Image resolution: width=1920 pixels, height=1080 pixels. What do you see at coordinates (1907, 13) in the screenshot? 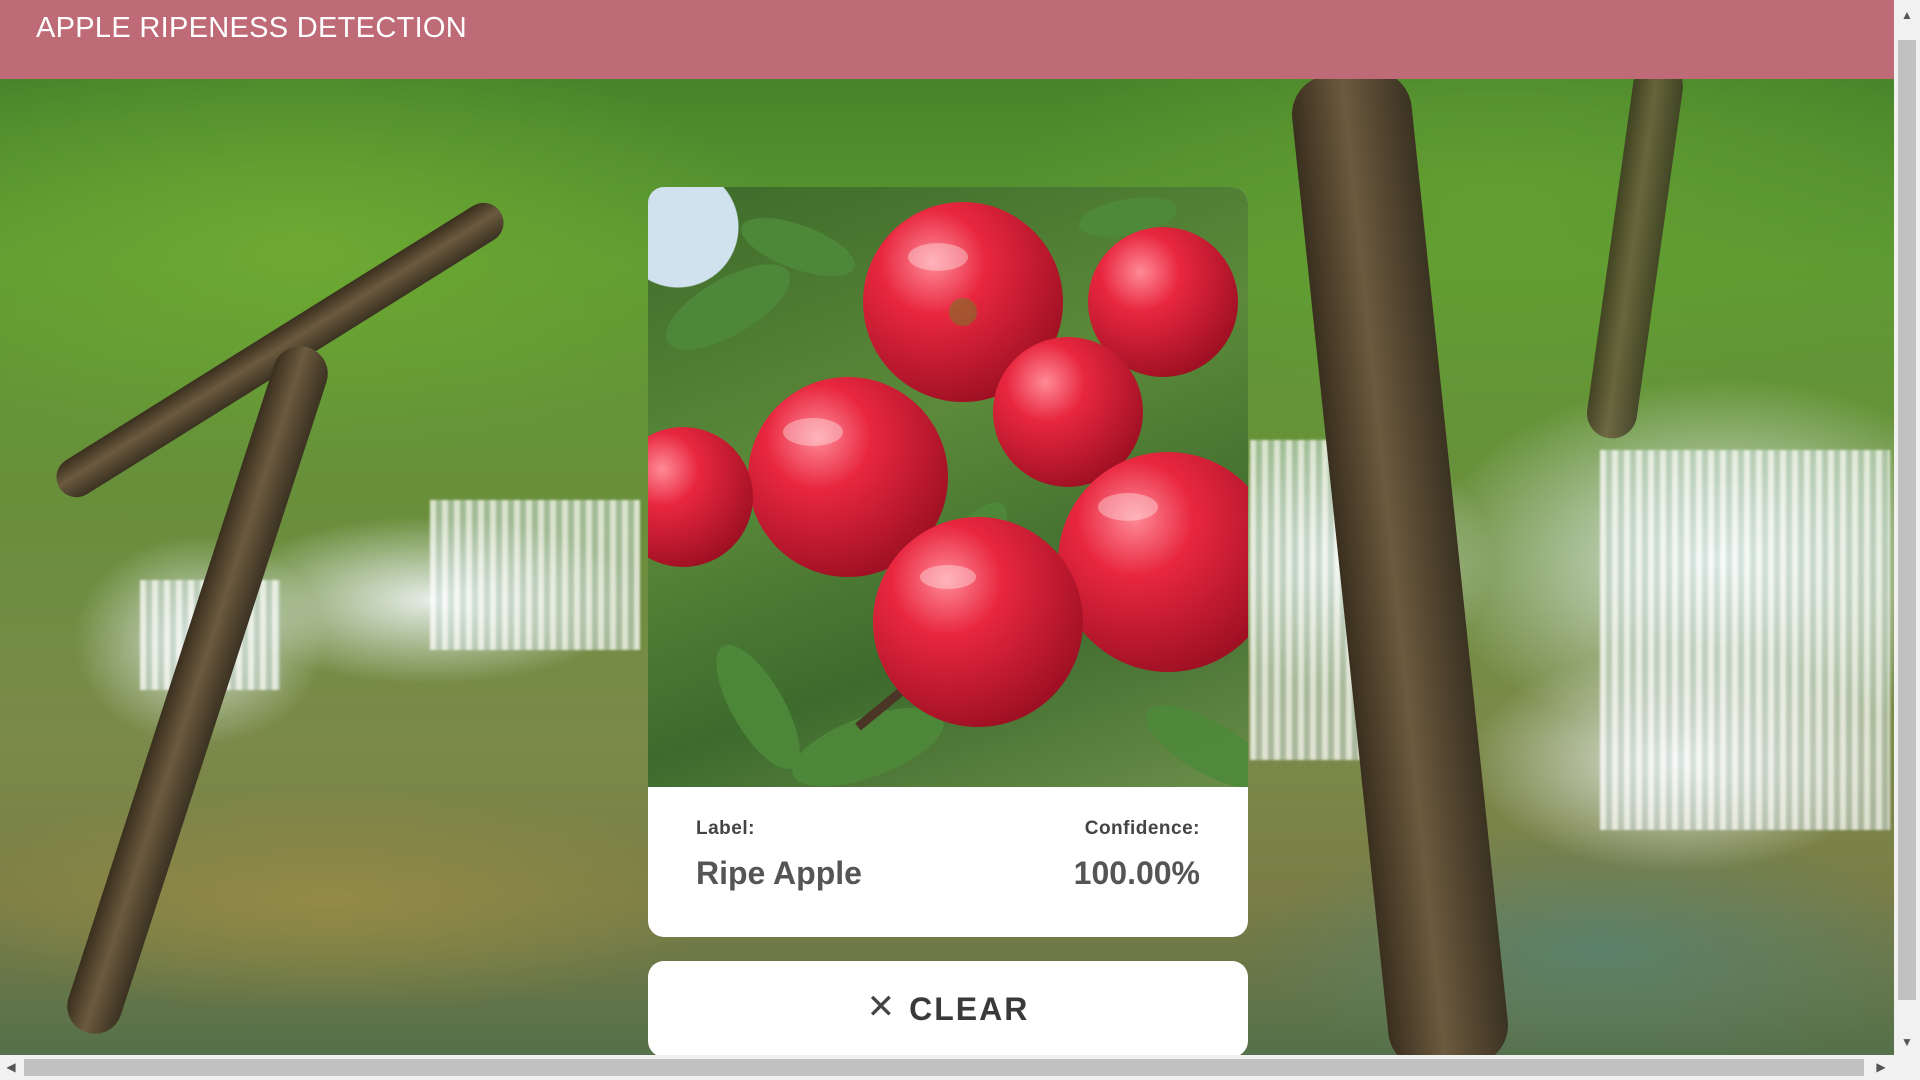
I see `scroll-up-arrow-icon: ▲` at bounding box center [1907, 13].